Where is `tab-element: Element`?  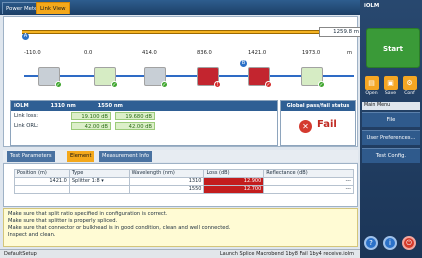 tab-element: Element is located at coordinates (81, 156).